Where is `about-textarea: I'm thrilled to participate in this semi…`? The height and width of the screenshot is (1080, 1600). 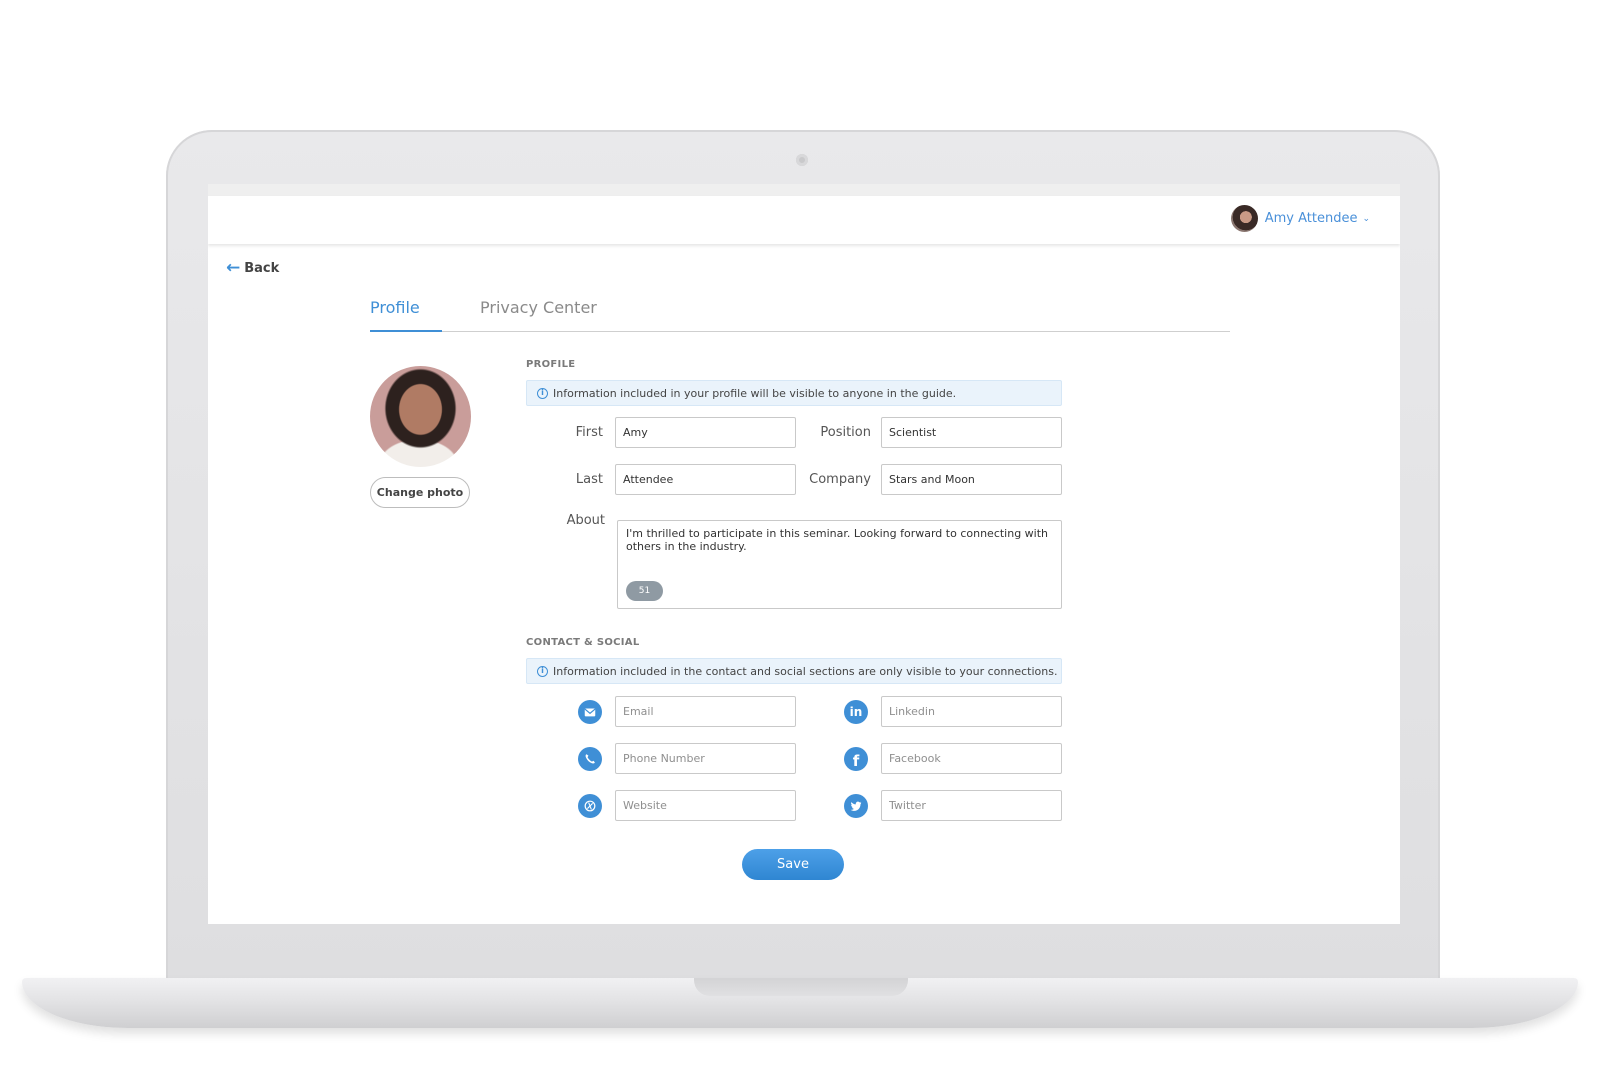
about-textarea: I'm thrilled to participate in this semi… is located at coordinates (839, 564).